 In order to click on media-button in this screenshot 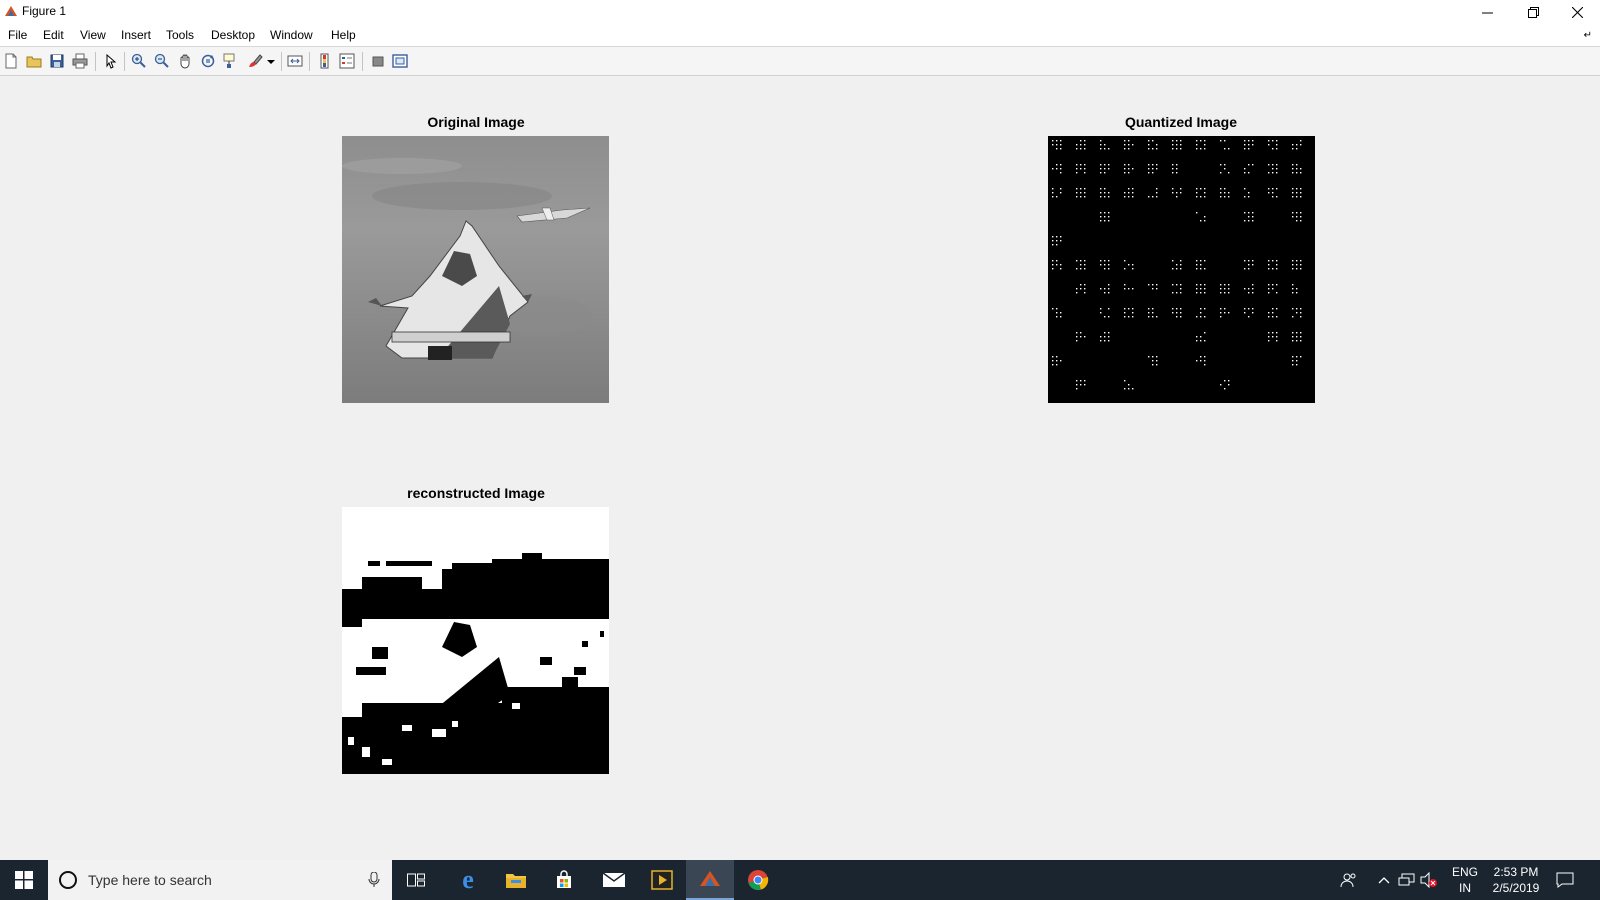, I will do `click(662, 880)`.